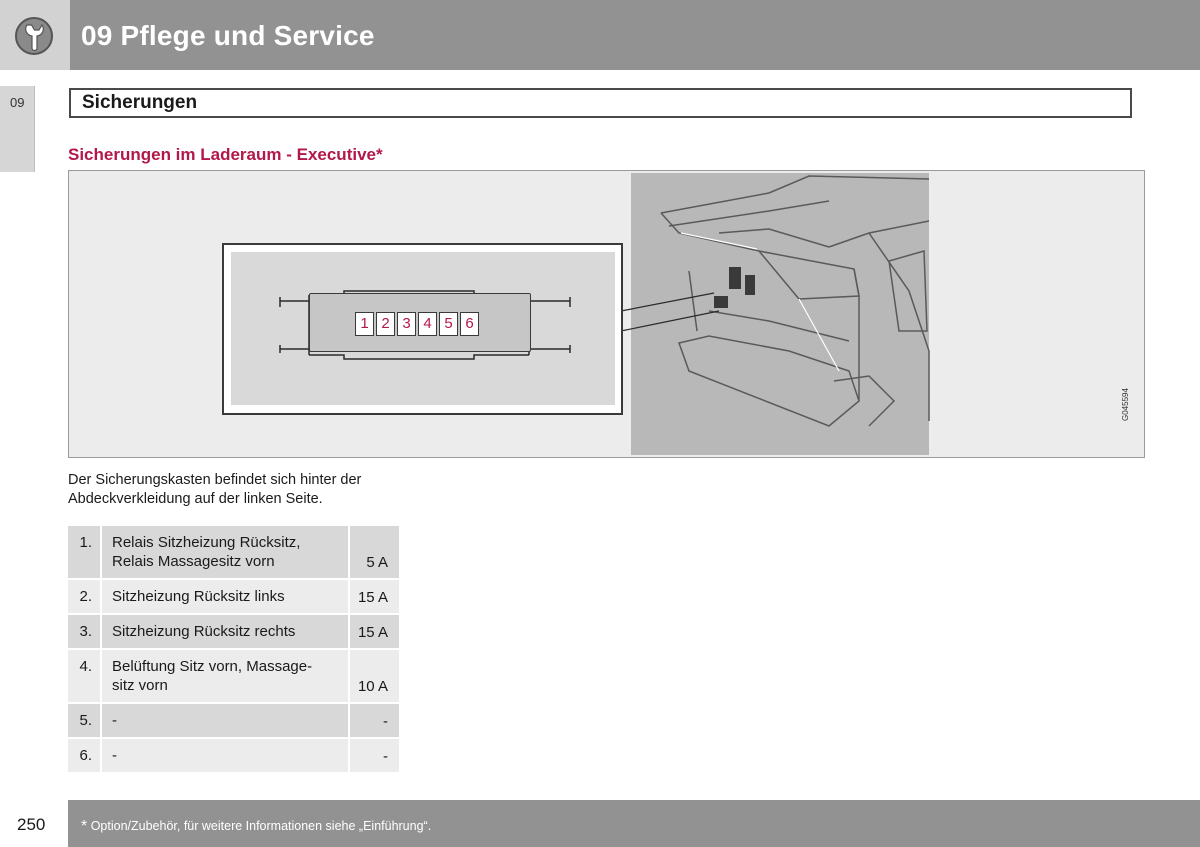  Describe the element at coordinates (469, 324) in the screenshot. I see `fuse-slot: 6` at that location.